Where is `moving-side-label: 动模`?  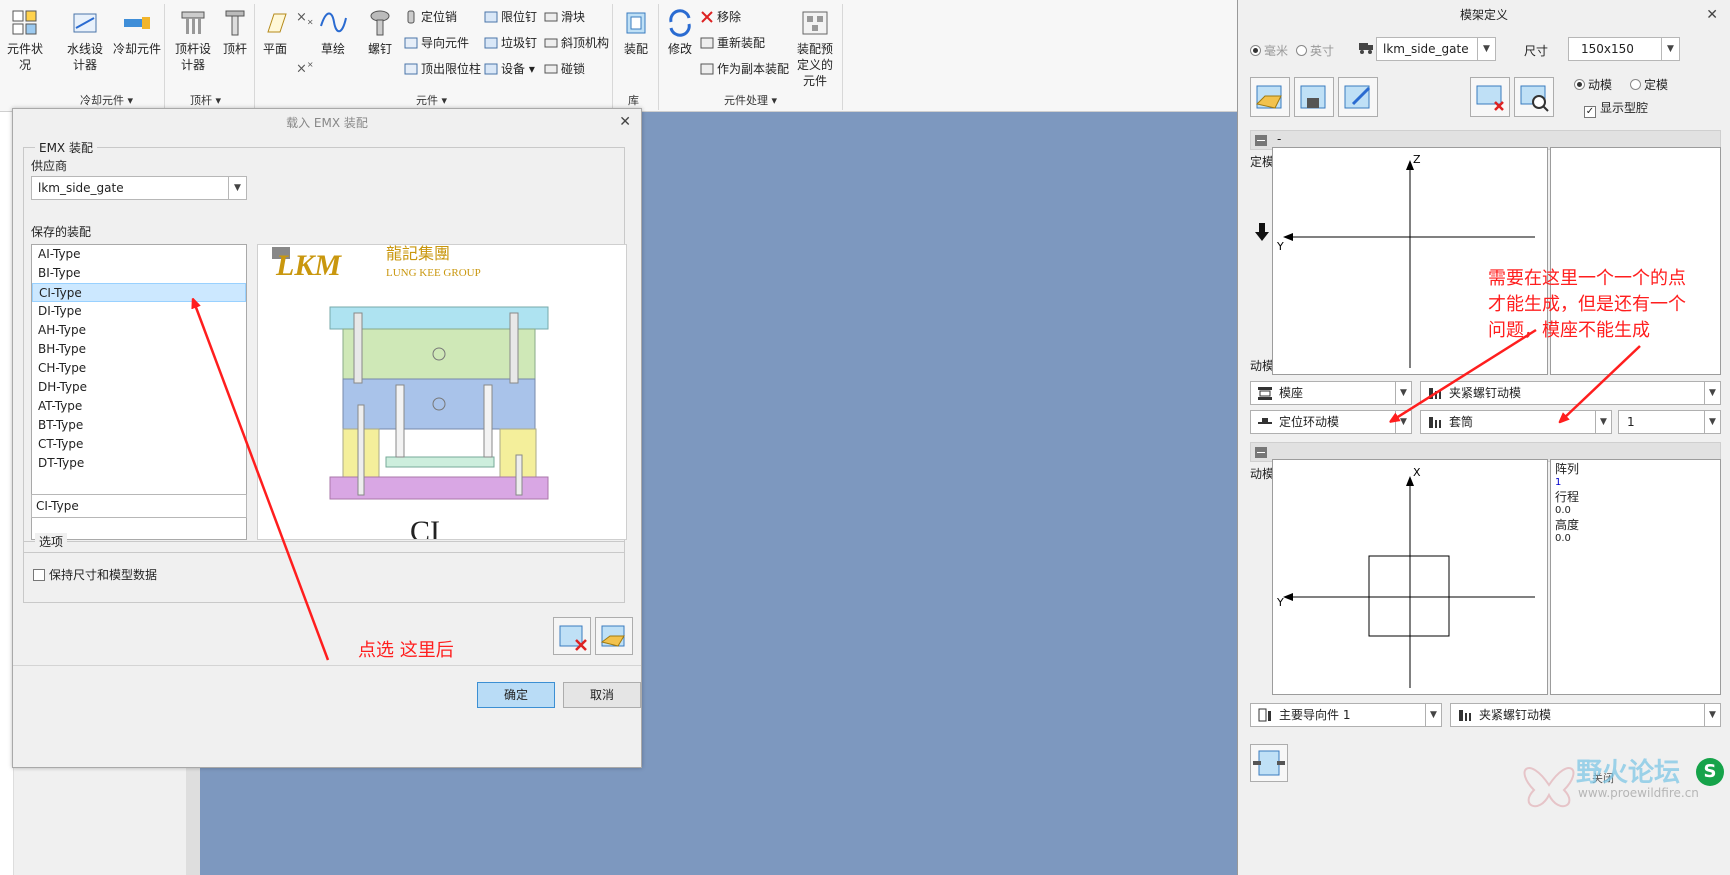
moving-side-label: 动模 is located at coordinates (1262, 474).